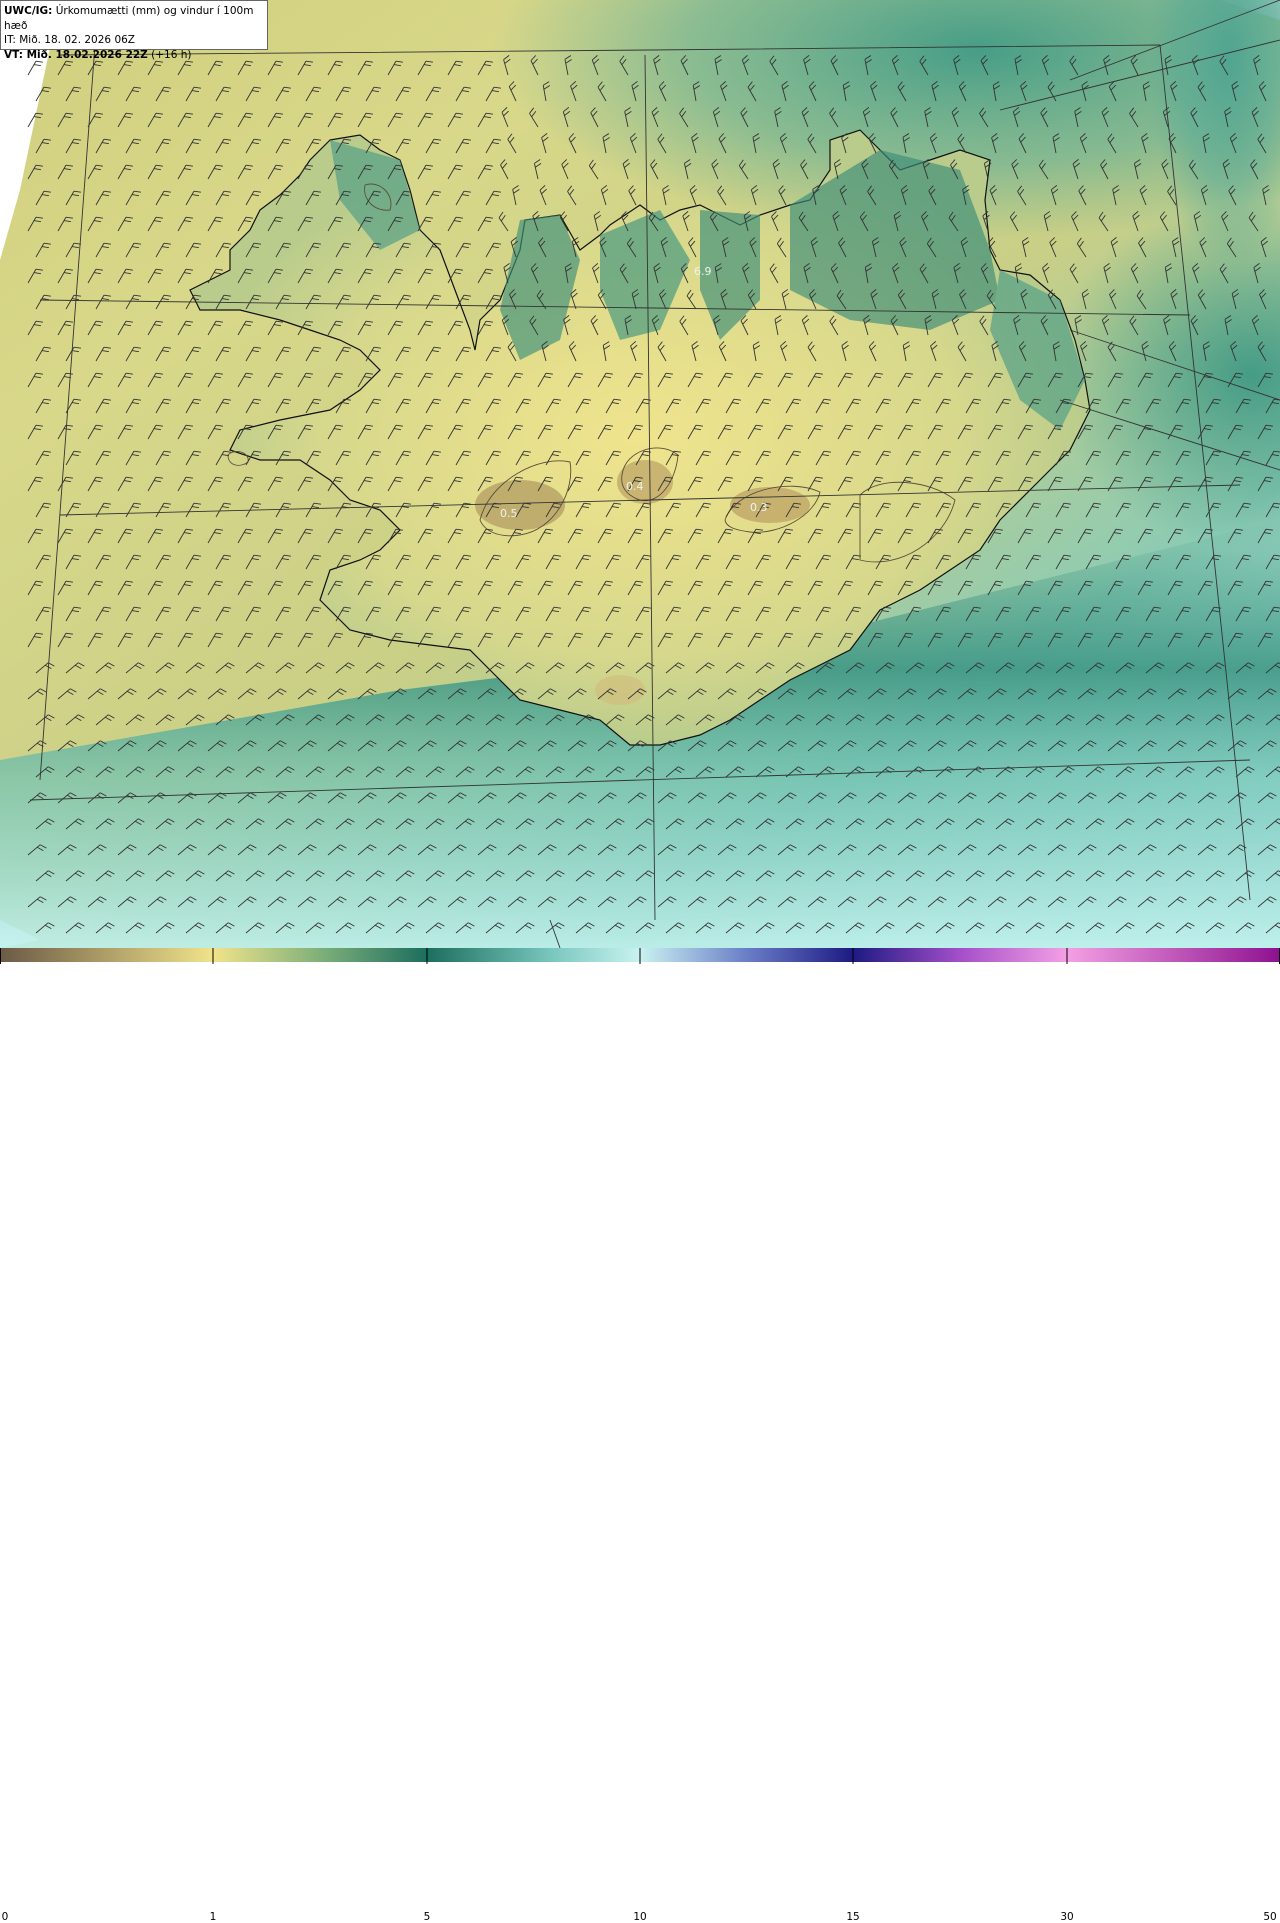  What do you see at coordinates (213, 1917) in the screenshot?
I see `legend-tick-1: 1` at bounding box center [213, 1917].